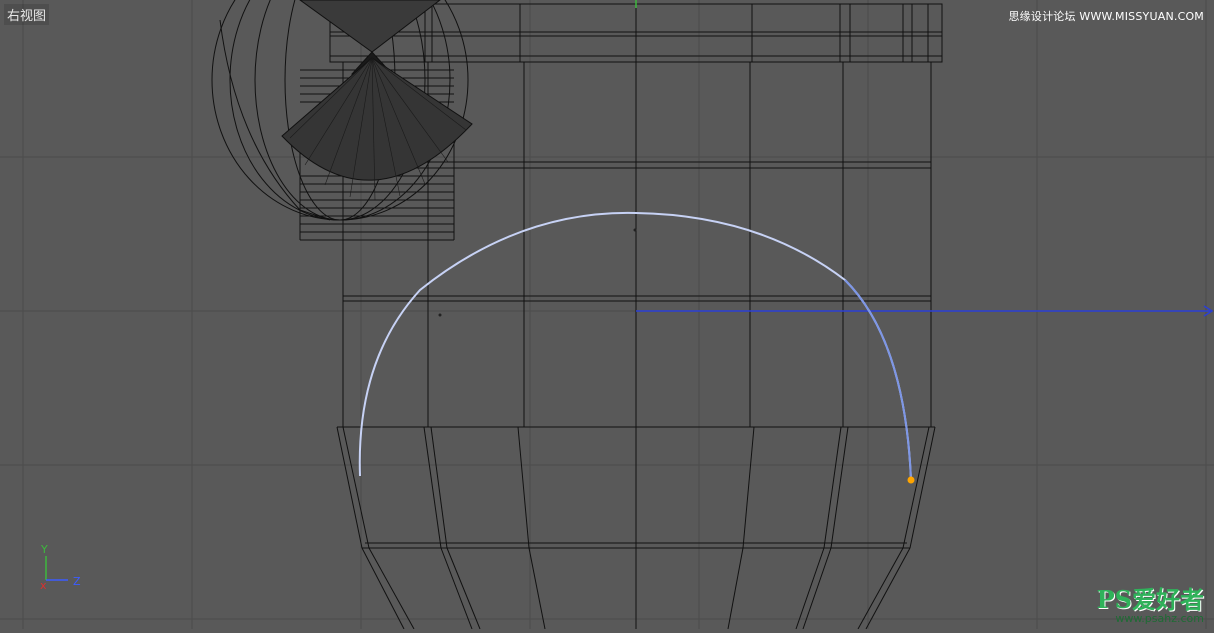  What do you see at coordinates (911, 480) in the screenshot?
I see `spline-end-point` at bounding box center [911, 480].